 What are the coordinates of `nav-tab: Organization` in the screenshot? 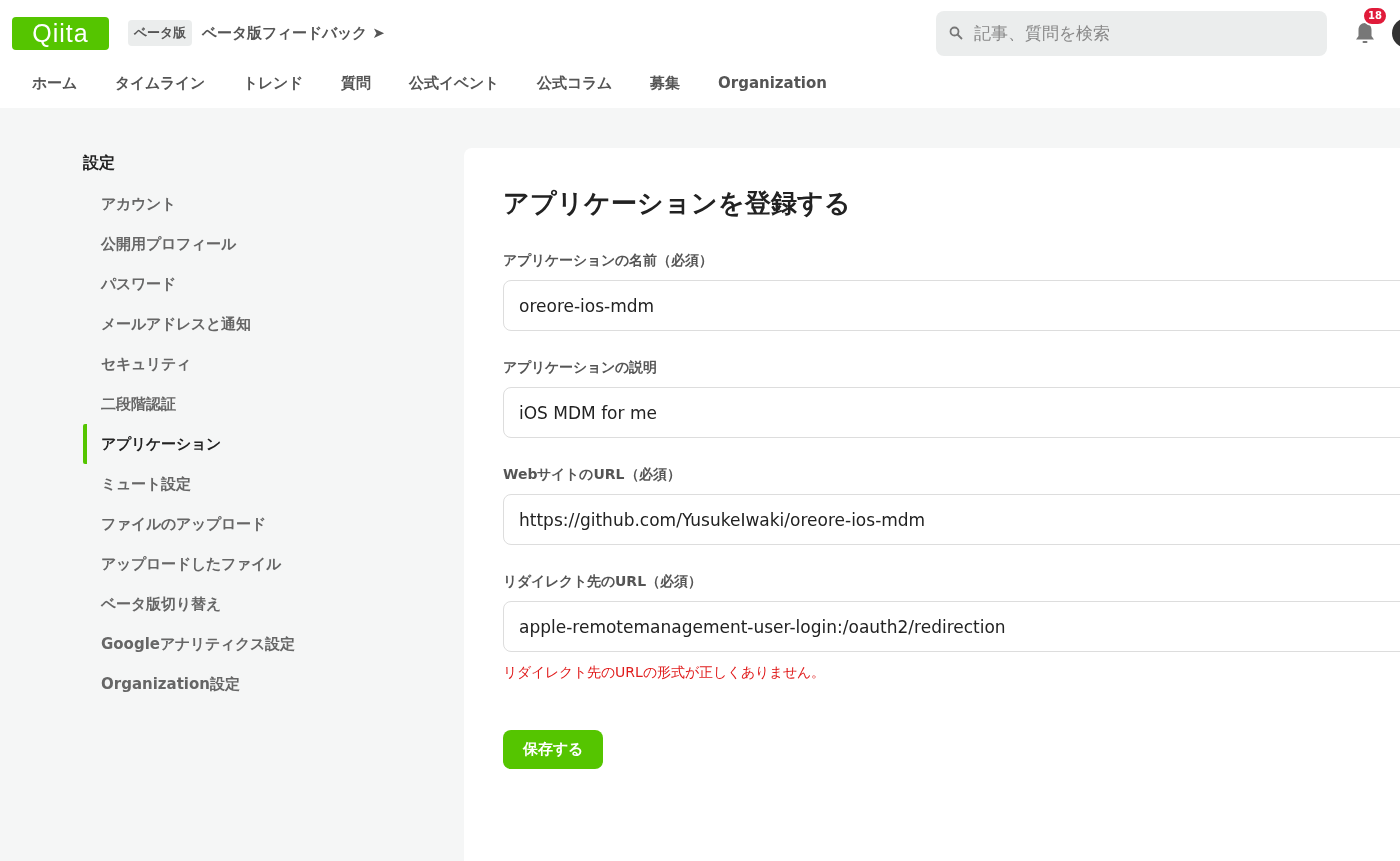 It's located at (772, 83).